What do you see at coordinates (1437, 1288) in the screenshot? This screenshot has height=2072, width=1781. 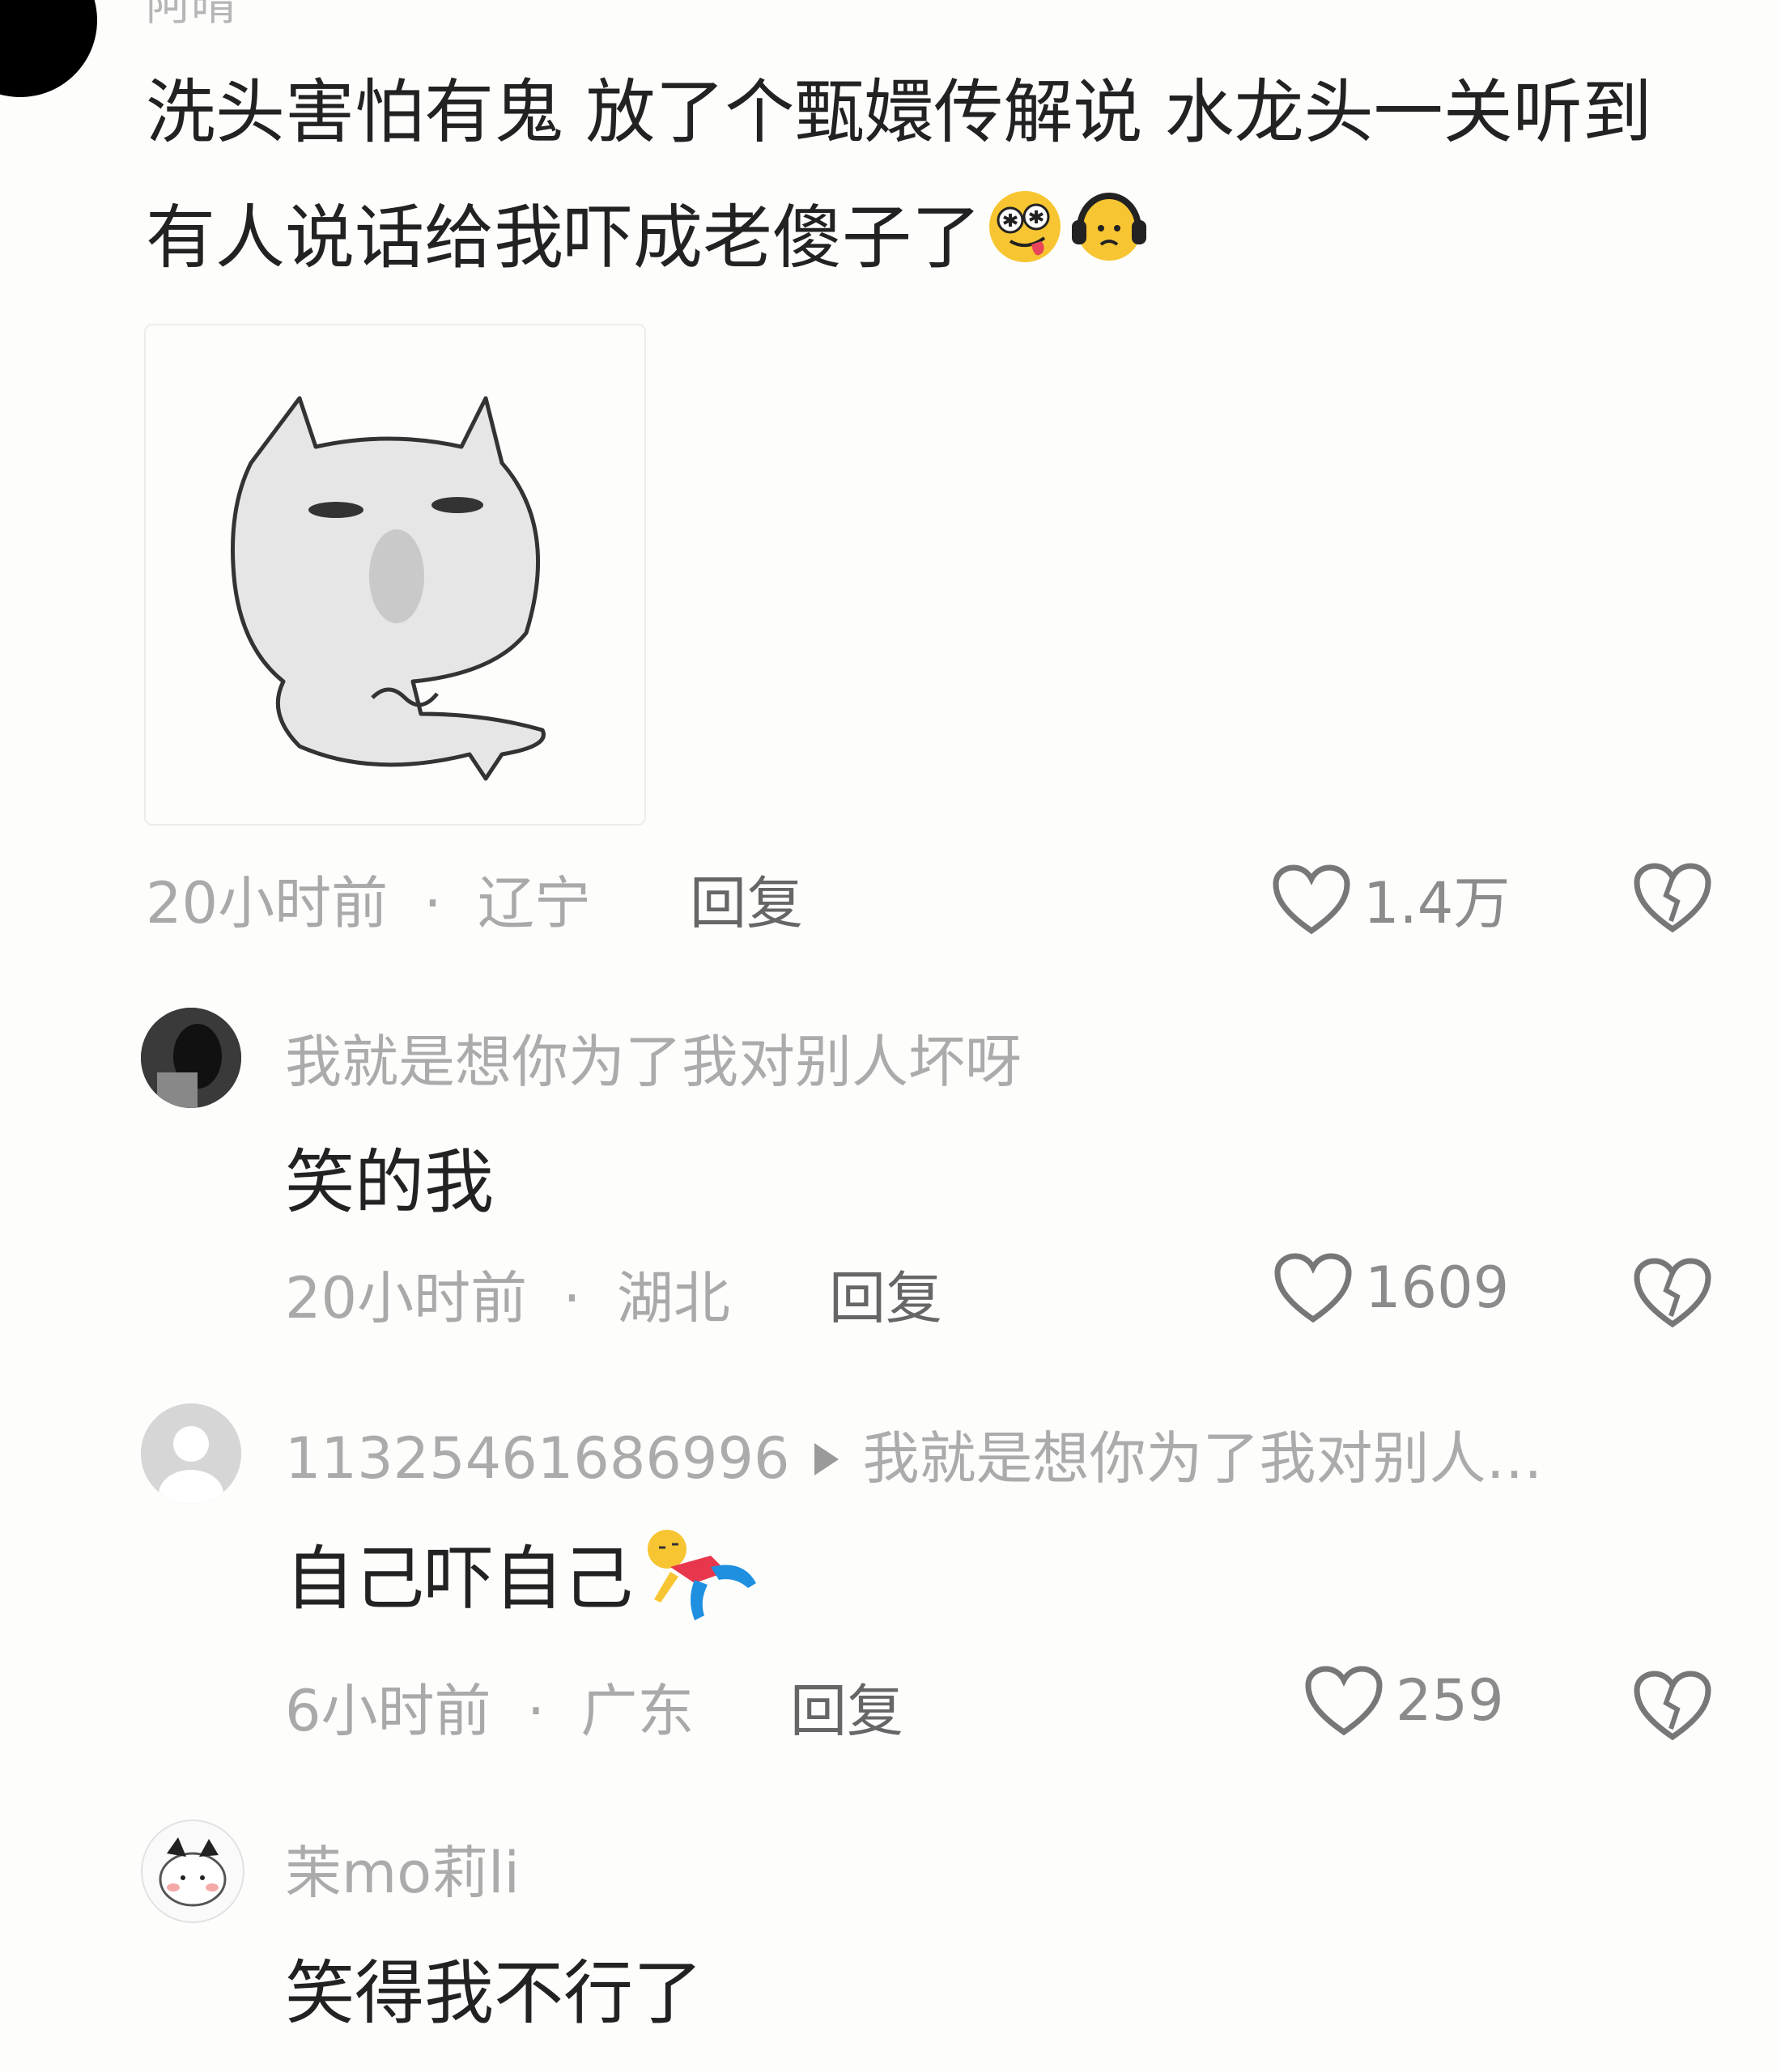 I see `like-count: 1609` at bounding box center [1437, 1288].